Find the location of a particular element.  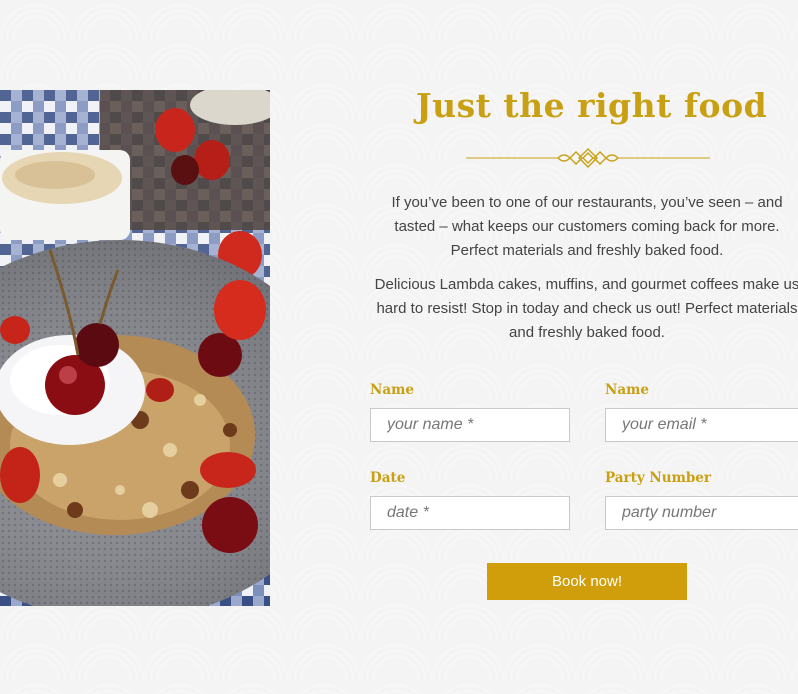

section-title: Just the right food is located at coordinates (592, 105).